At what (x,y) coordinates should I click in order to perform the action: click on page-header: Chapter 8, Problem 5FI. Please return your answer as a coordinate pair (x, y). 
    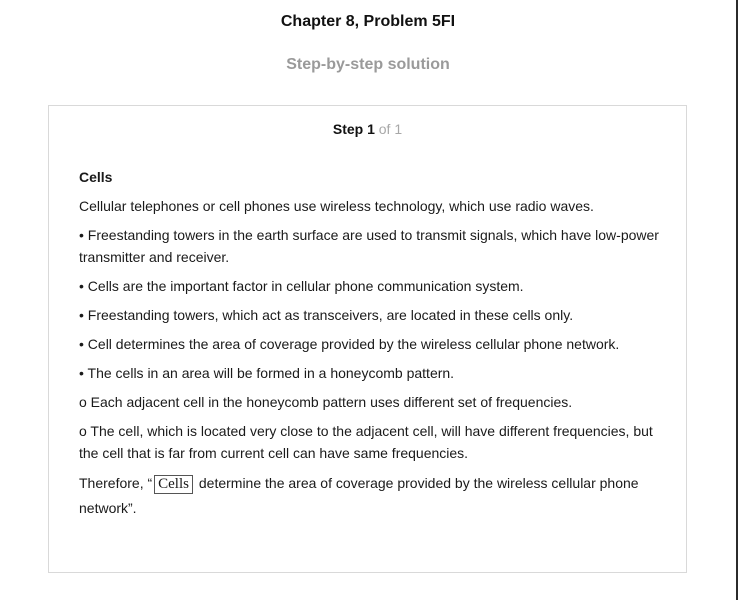
    Looking at the image, I should click on (368, 22).